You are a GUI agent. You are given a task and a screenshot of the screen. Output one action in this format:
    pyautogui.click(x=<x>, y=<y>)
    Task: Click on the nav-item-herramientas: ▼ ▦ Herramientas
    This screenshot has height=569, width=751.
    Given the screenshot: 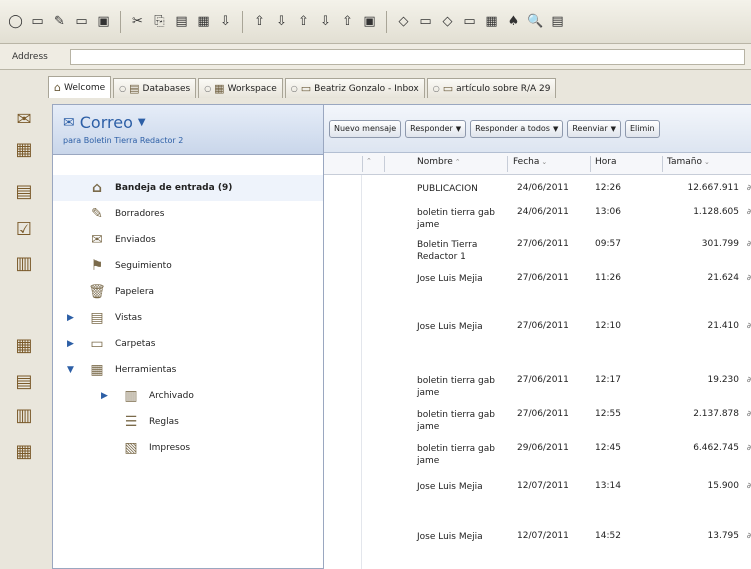 What is the action you would take?
    pyautogui.click(x=188, y=370)
    